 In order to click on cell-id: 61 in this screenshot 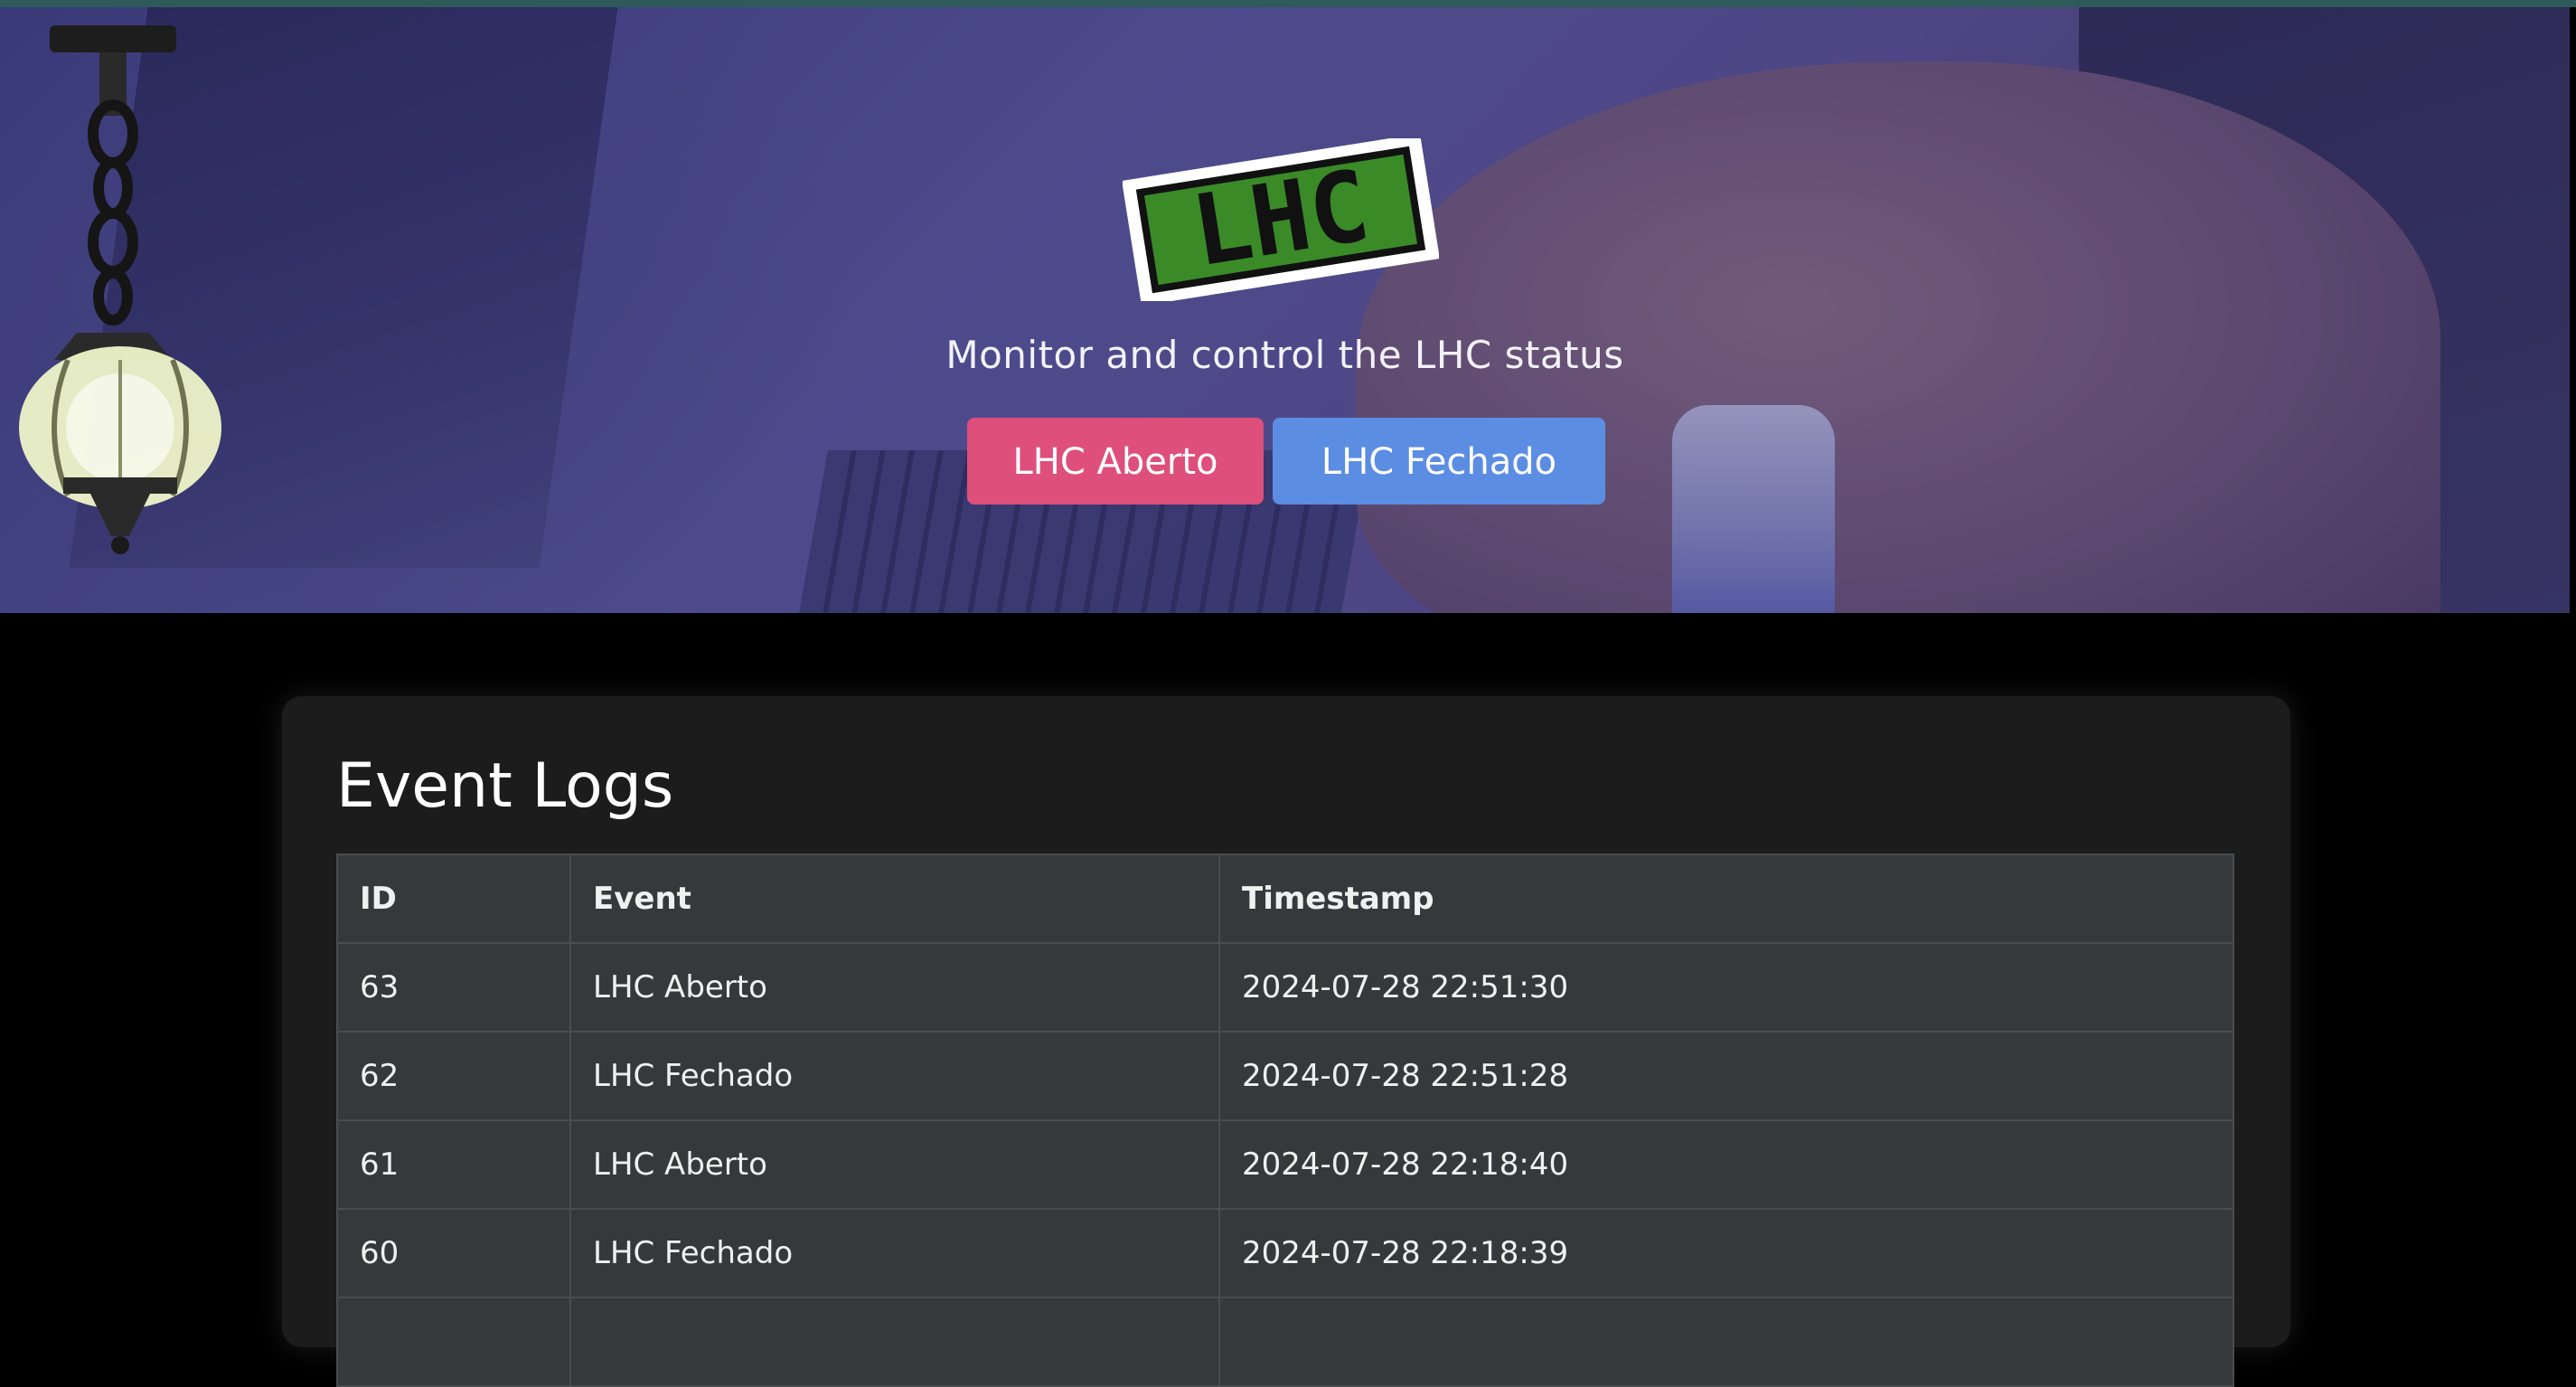, I will do `click(453, 1164)`.